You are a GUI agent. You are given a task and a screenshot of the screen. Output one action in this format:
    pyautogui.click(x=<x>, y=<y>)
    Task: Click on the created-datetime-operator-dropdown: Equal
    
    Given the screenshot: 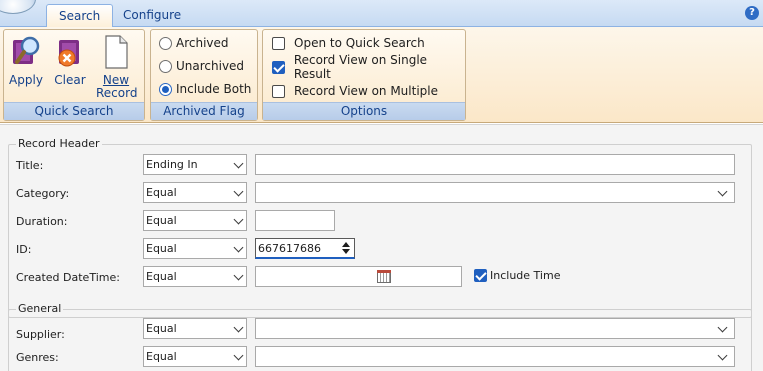 What is the action you would take?
    pyautogui.click(x=195, y=276)
    